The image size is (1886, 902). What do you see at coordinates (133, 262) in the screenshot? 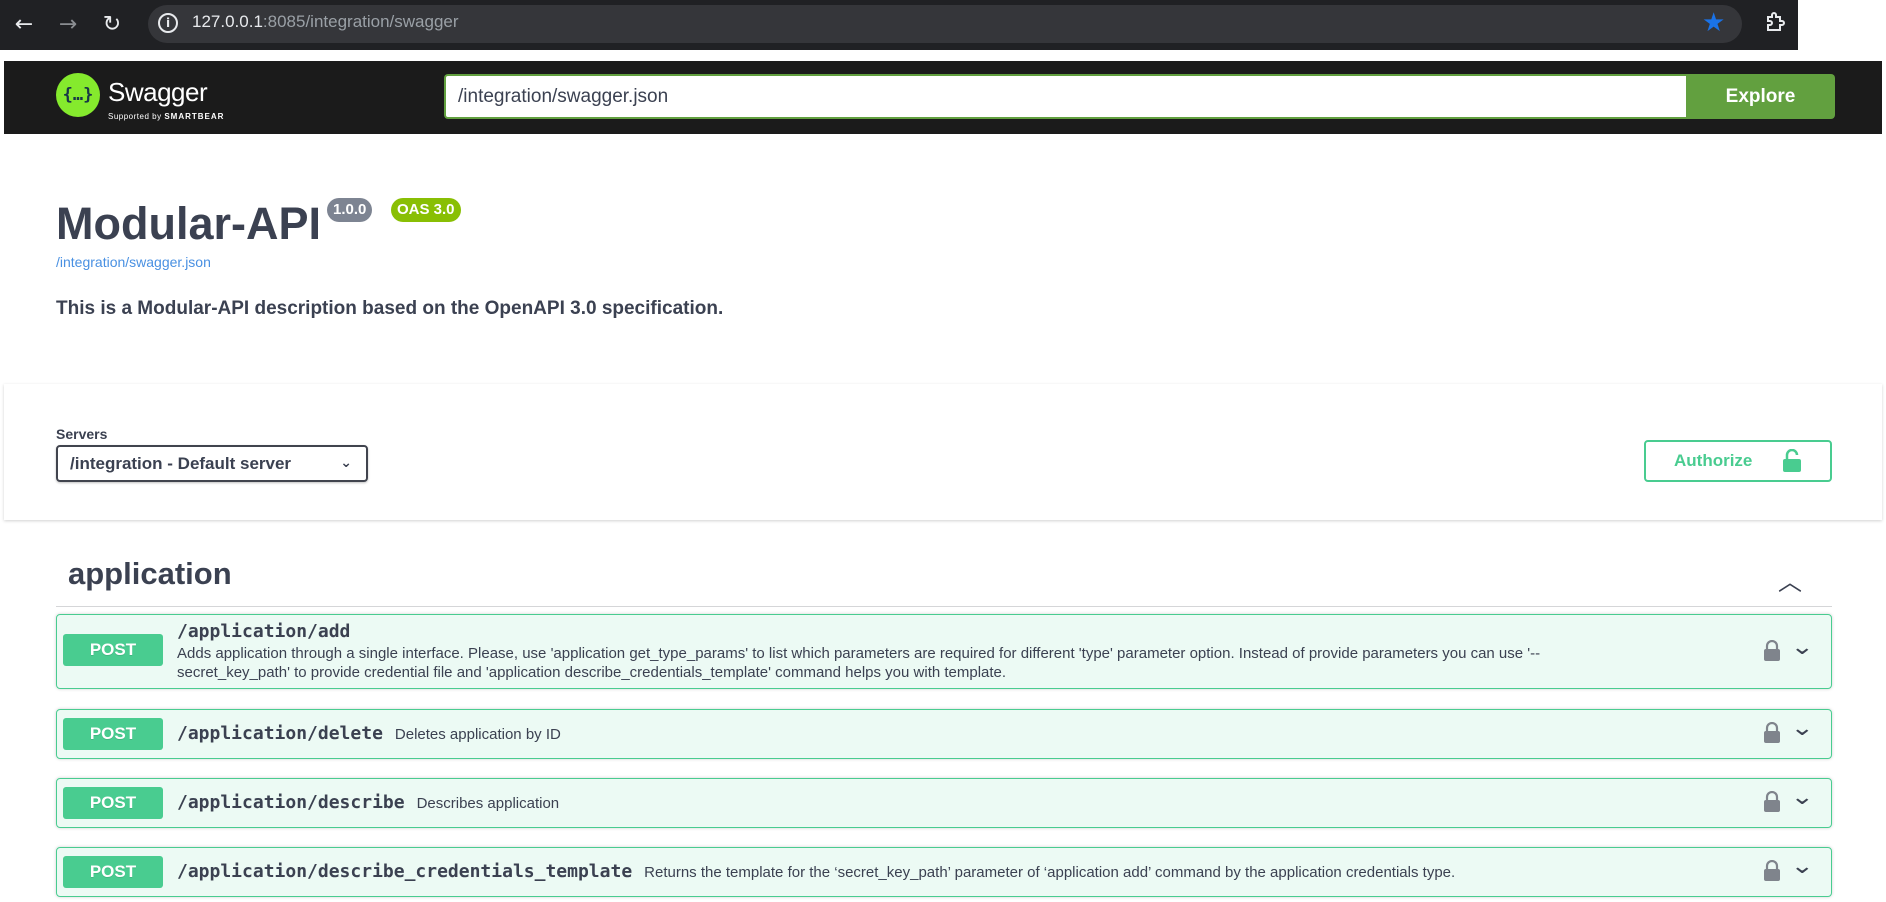
I see `spec-link: /integration/swagger.json` at bounding box center [133, 262].